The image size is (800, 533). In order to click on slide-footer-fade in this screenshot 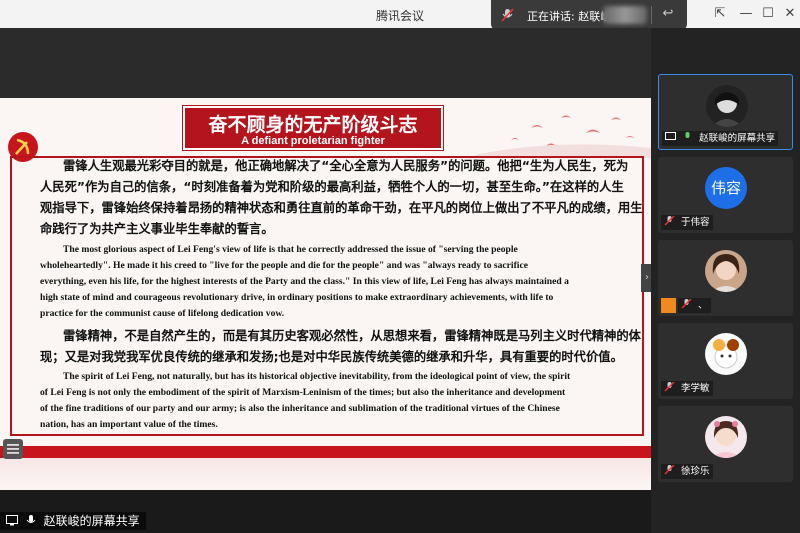, I will do `click(325, 474)`.